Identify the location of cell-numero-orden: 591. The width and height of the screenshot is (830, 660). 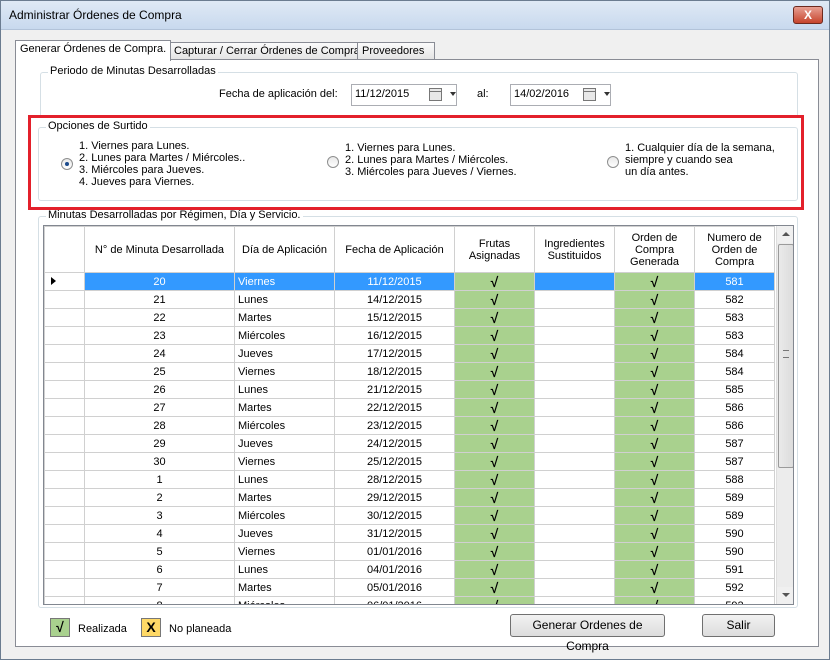
(734, 569).